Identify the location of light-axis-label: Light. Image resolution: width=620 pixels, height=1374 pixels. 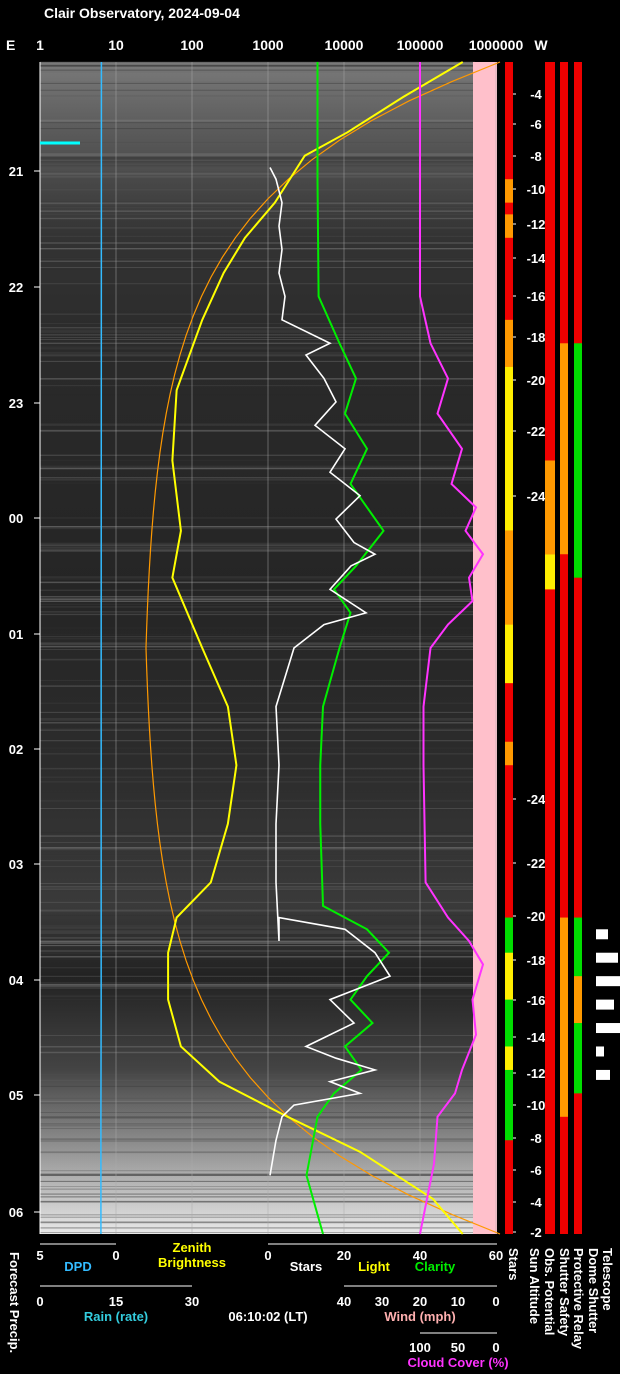
(374, 1266).